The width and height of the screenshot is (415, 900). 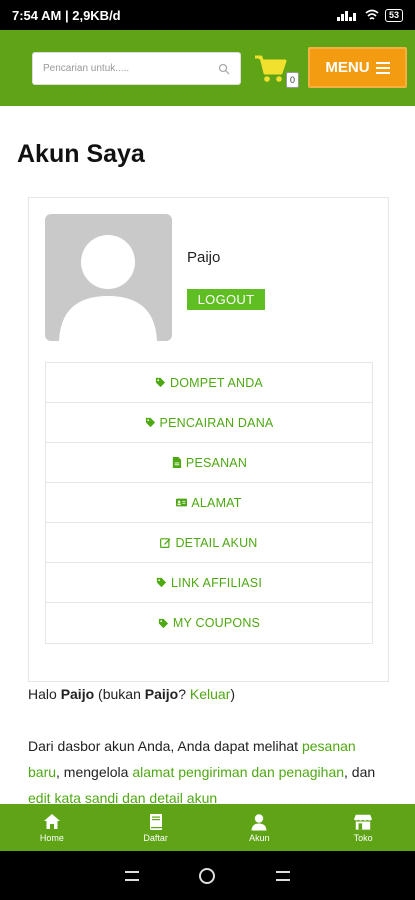 What do you see at coordinates (292, 80) in the screenshot?
I see `cart-count-badge: 0` at bounding box center [292, 80].